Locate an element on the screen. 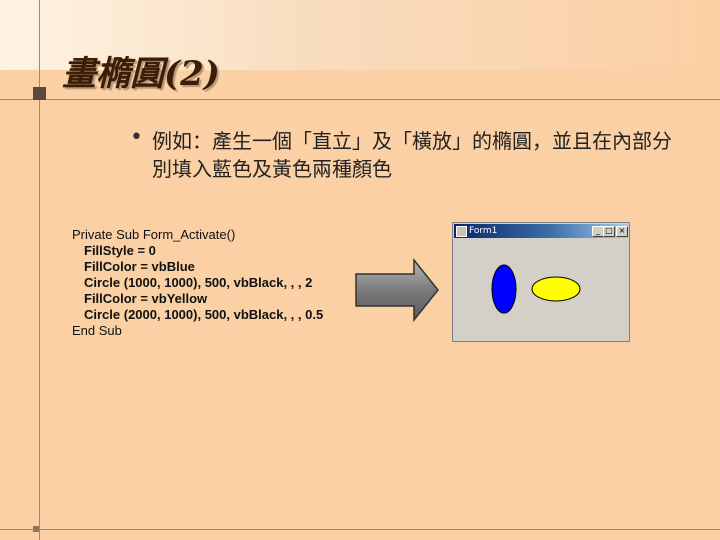 Image resolution: width=720 pixels, height=540 pixels. vb-form-window: Form1 _ □ × is located at coordinates (541, 282).